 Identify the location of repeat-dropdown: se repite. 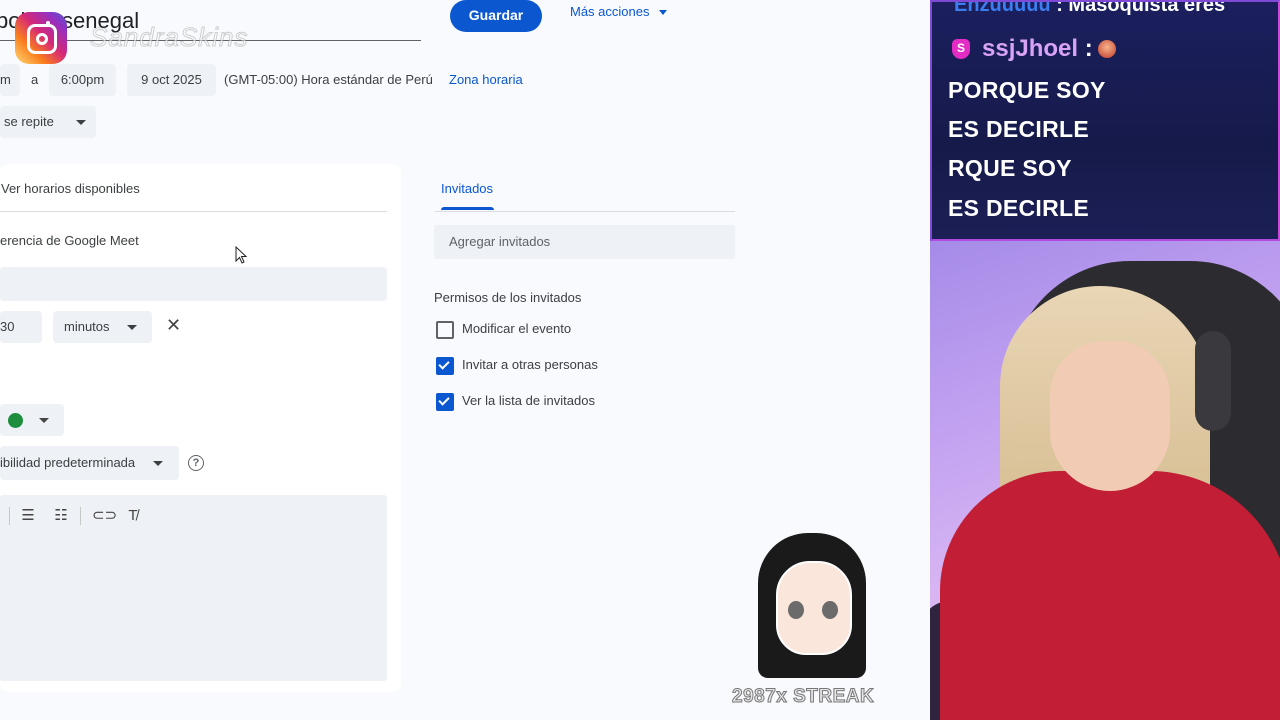
(48, 122).